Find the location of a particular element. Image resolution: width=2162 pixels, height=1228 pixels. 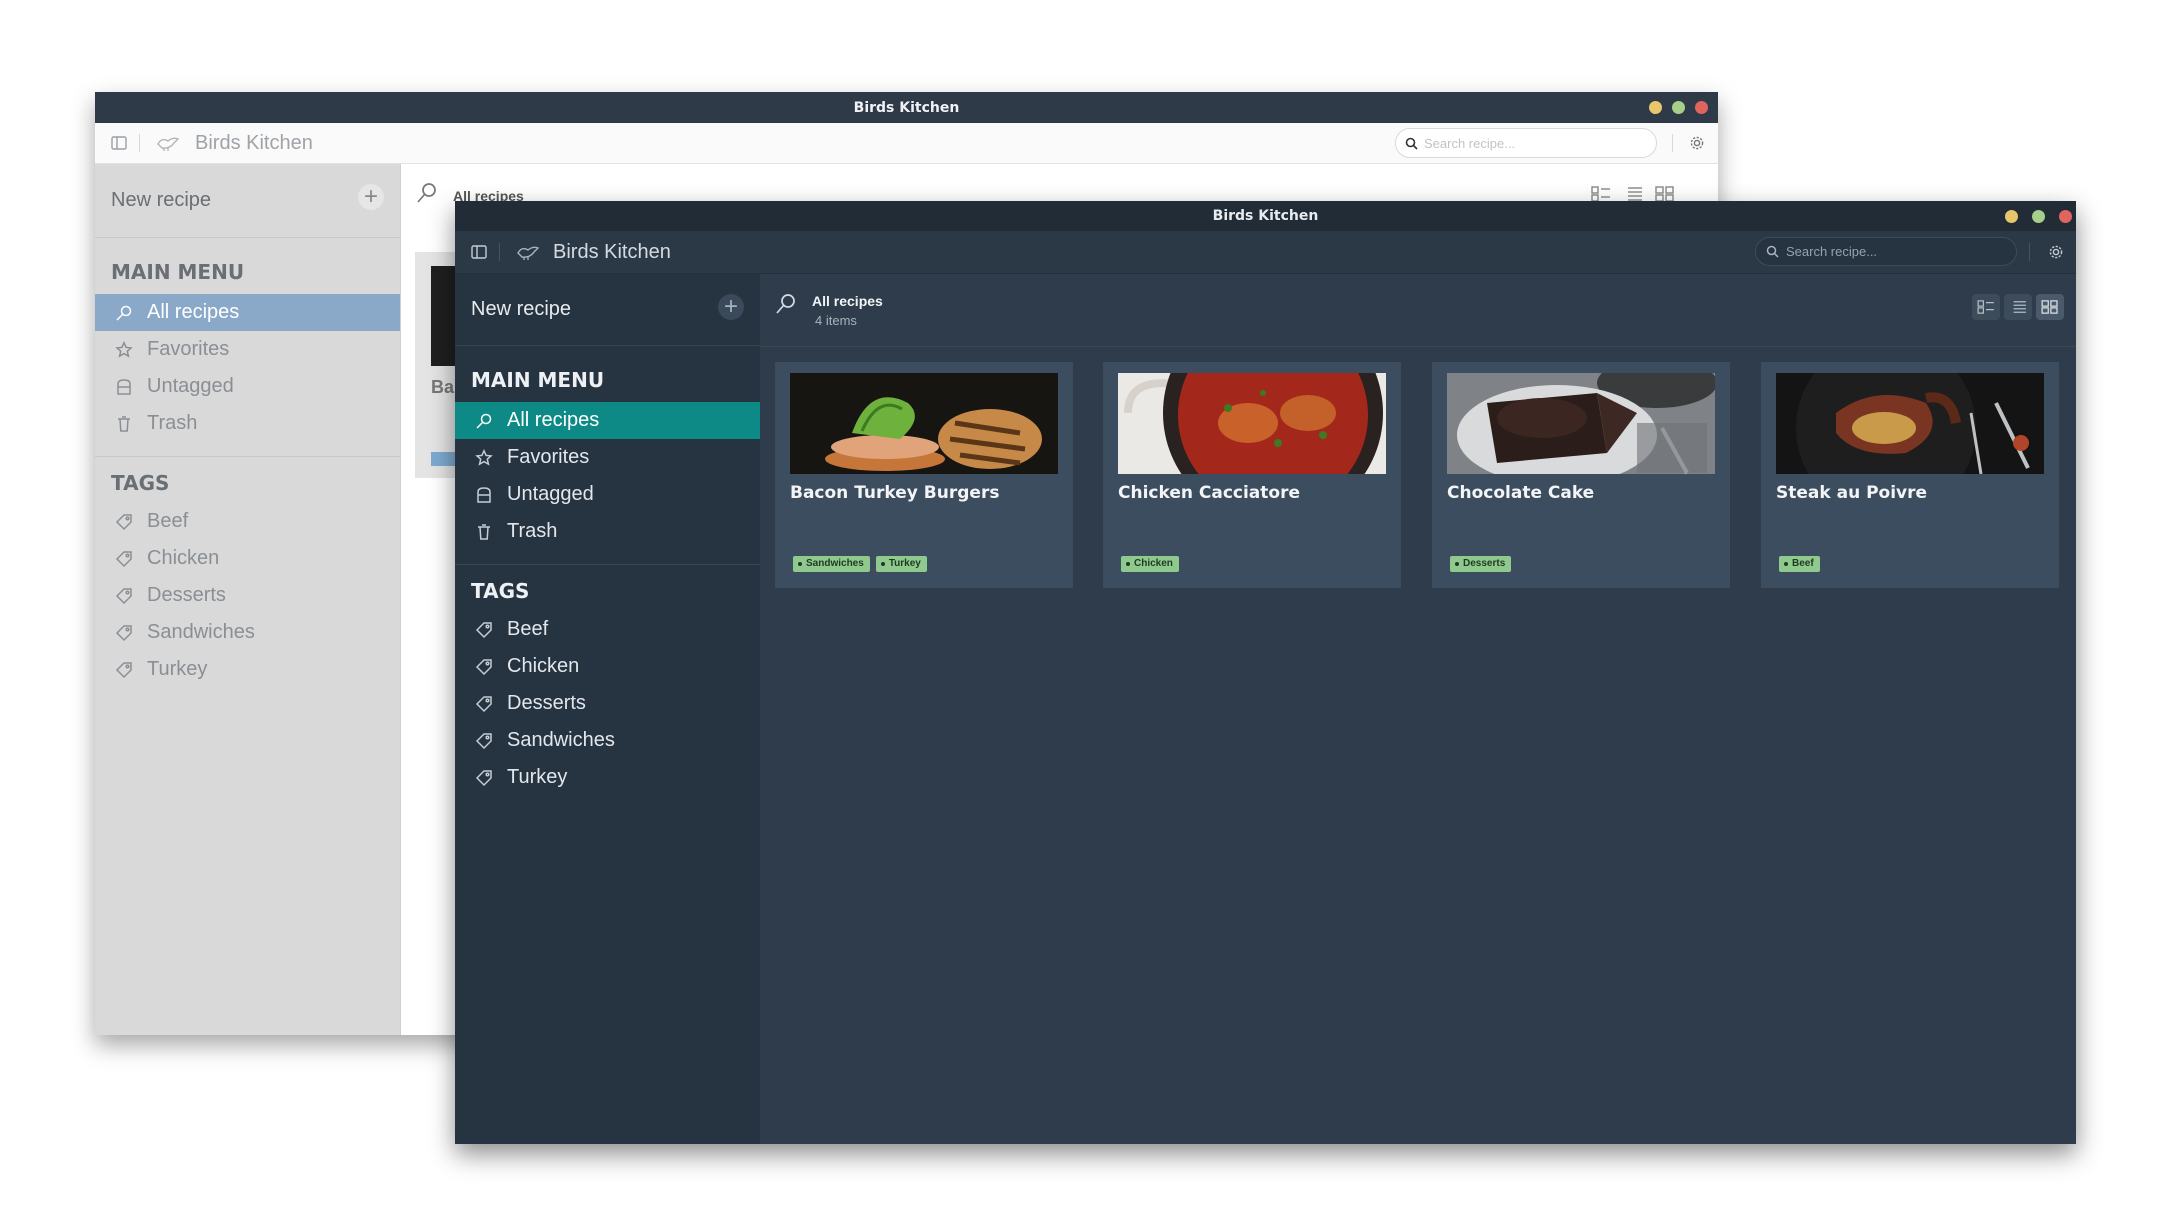

content-header: All recipes 4 items is located at coordinates (1418, 310).